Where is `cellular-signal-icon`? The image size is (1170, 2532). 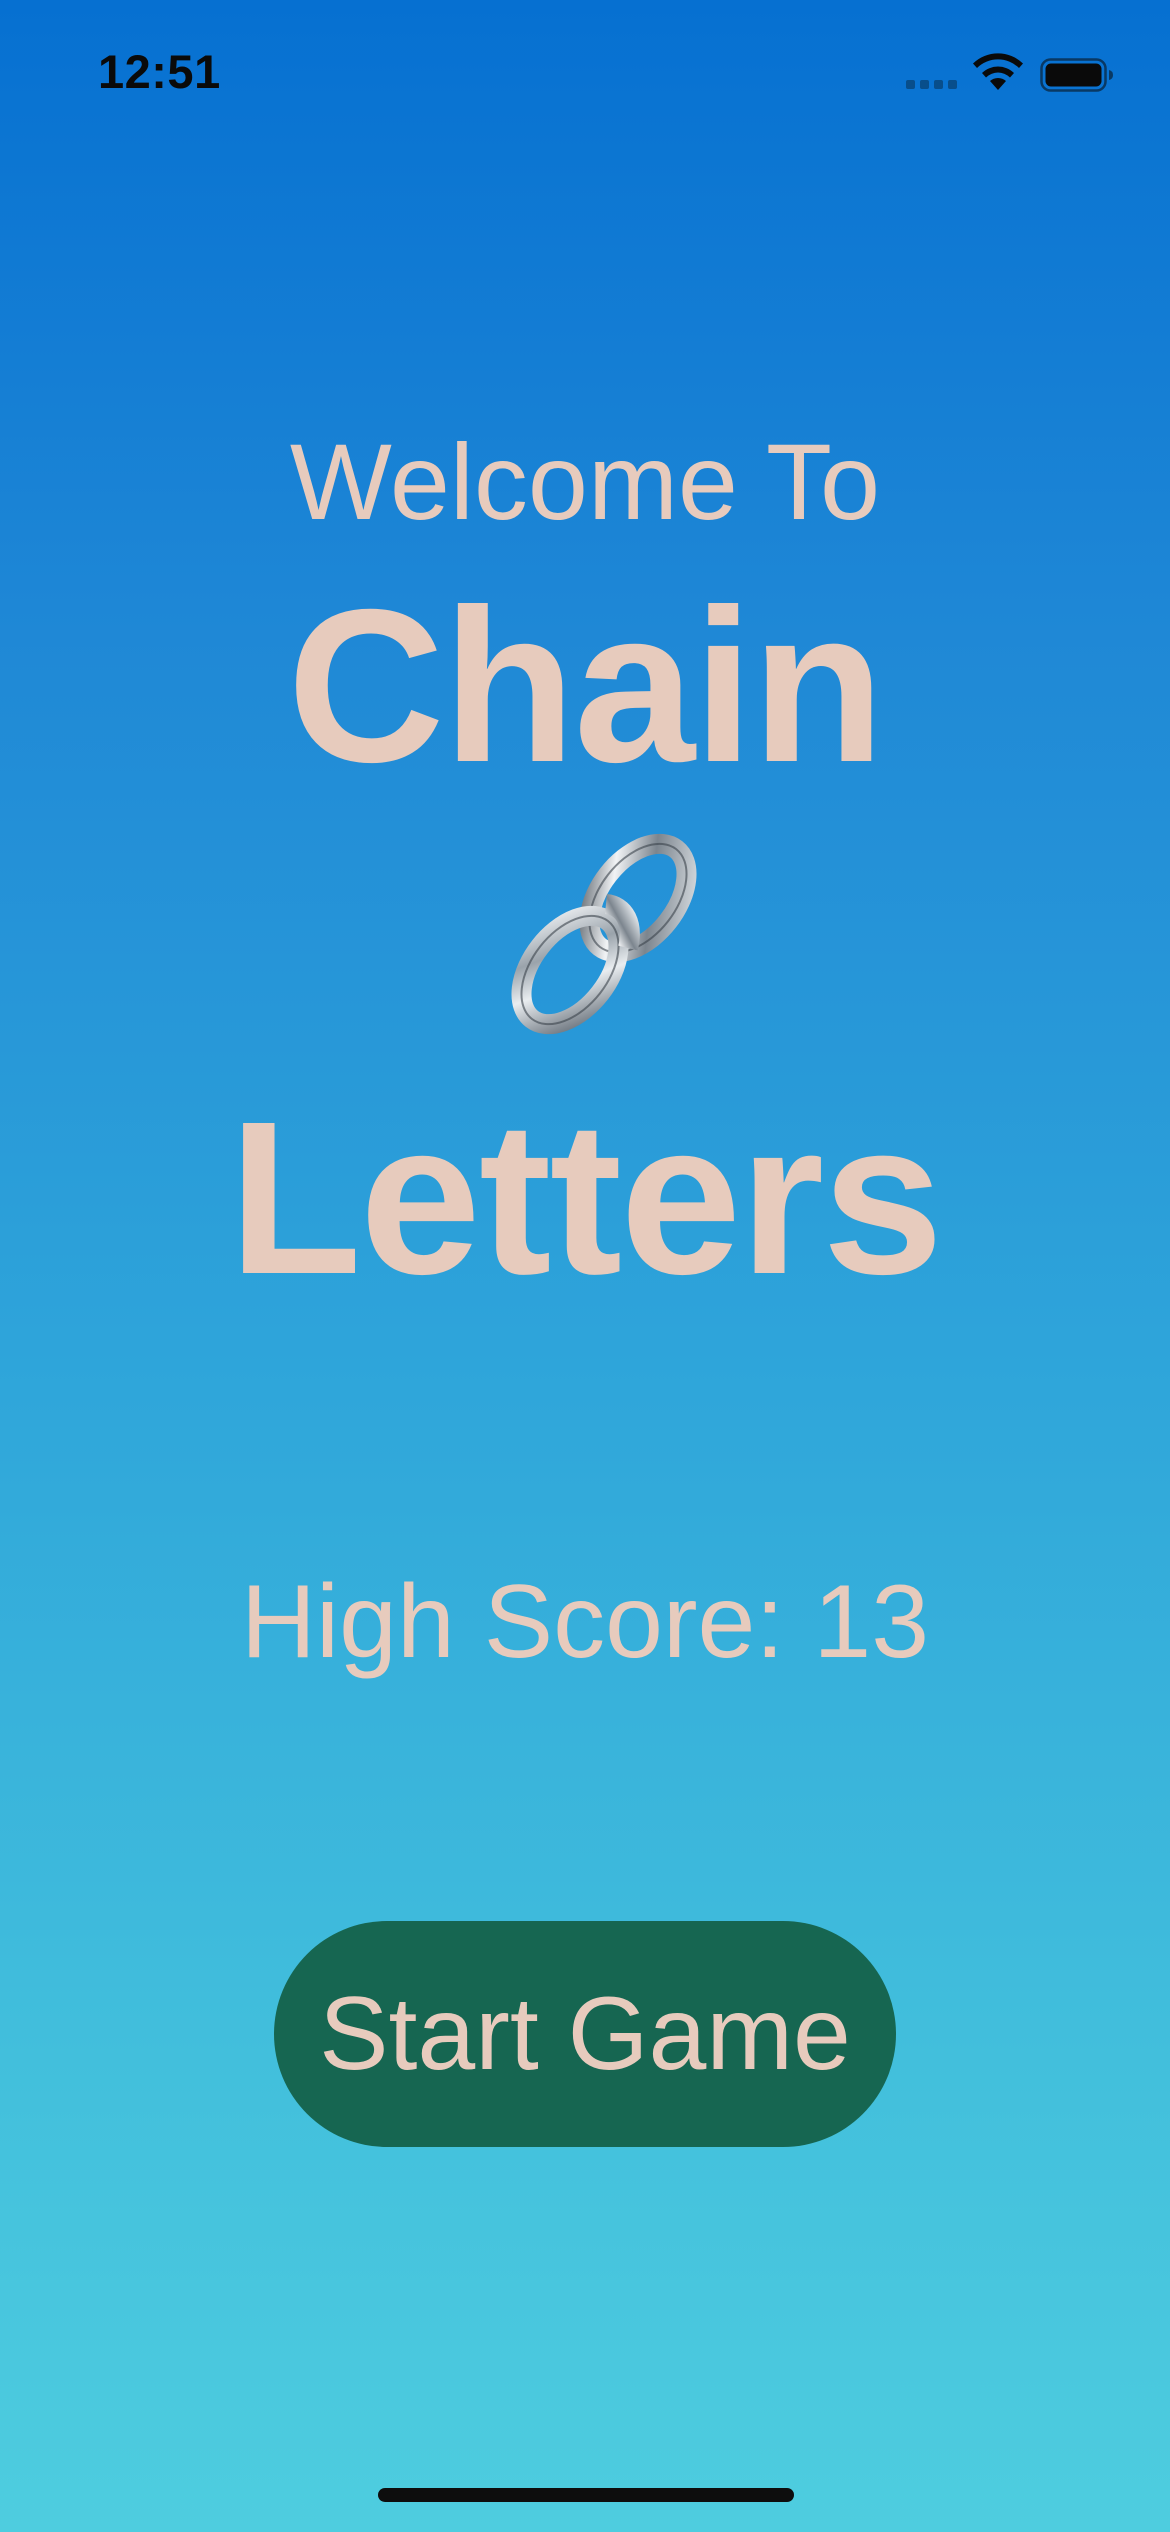 cellular-signal-icon is located at coordinates (931, 84).